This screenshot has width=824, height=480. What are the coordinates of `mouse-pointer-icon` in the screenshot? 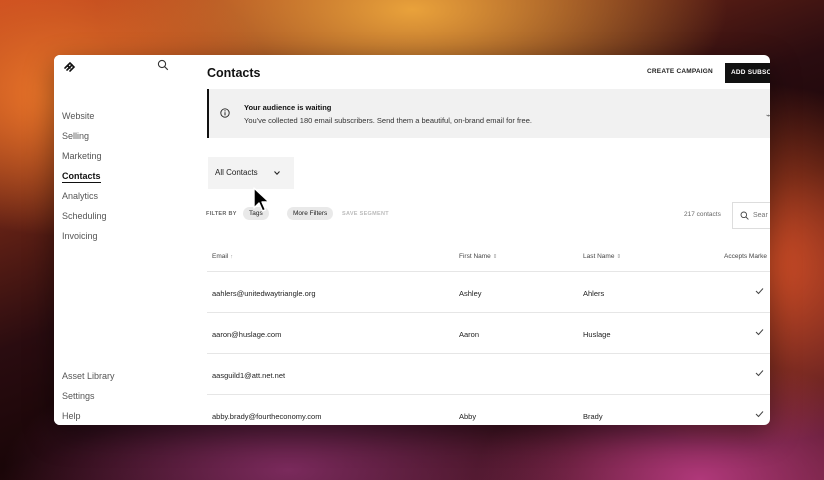 It's located at (261, 199).